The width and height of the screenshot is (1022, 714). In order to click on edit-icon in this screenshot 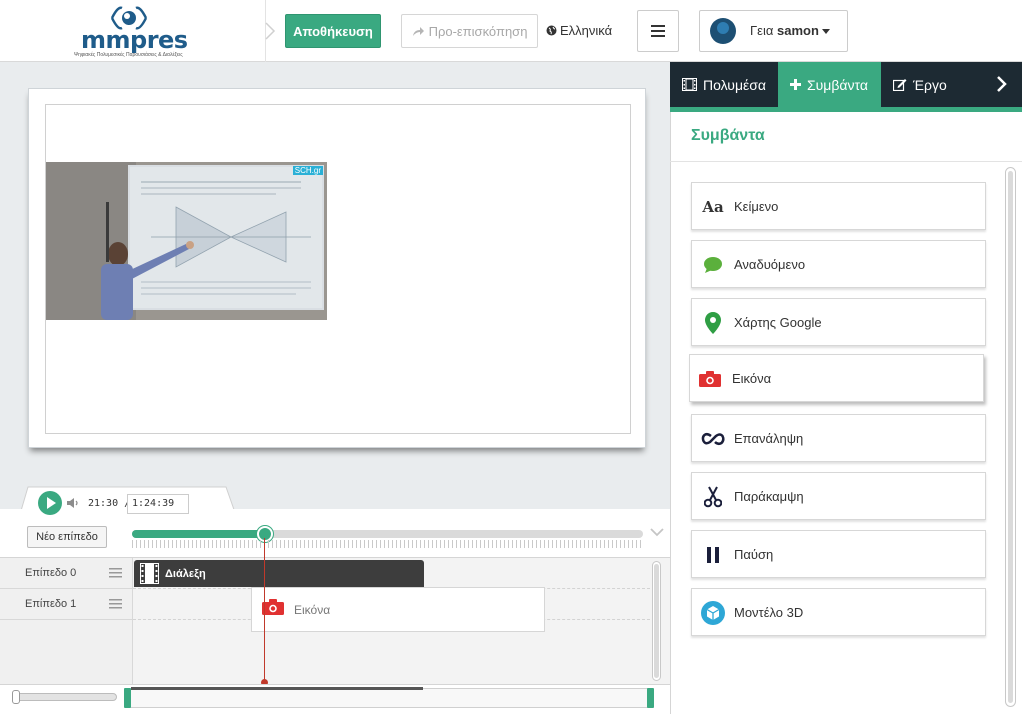, I will do `click(900, 85)`.